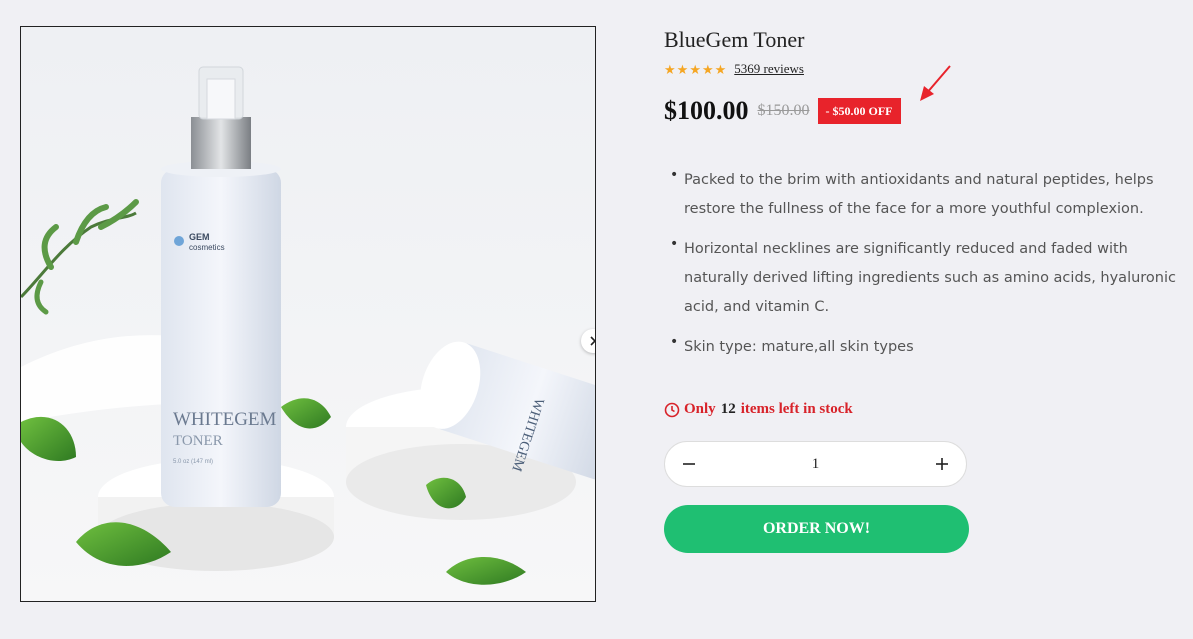 This screenshot has height=639, width=1193. What do you see at coordinates (207, 247) in the screenshot?
I see `bottle-brand-sub-text: cosmetics` at bounding box center [207, 247].